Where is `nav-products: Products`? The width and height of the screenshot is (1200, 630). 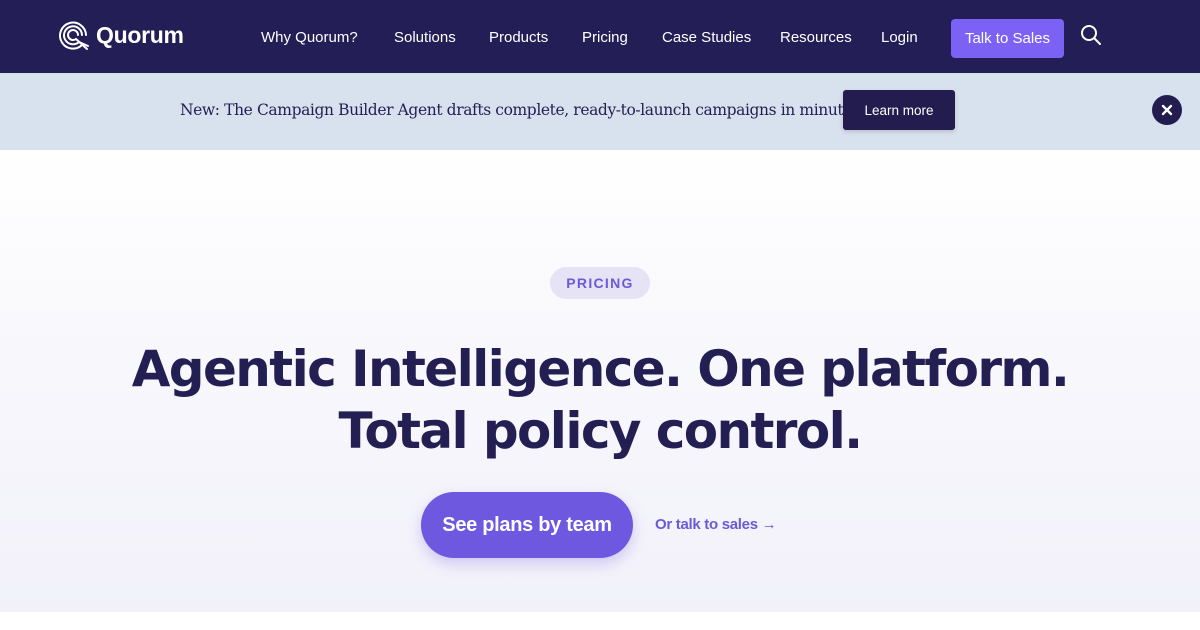
nav-products: Products is located at coordinates (518, 37).